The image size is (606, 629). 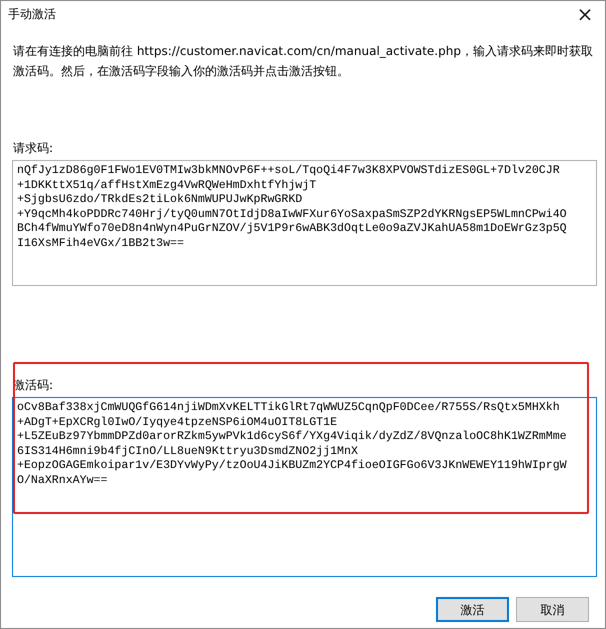 I want to click on close-button: ×, so click(x=585, y=14).